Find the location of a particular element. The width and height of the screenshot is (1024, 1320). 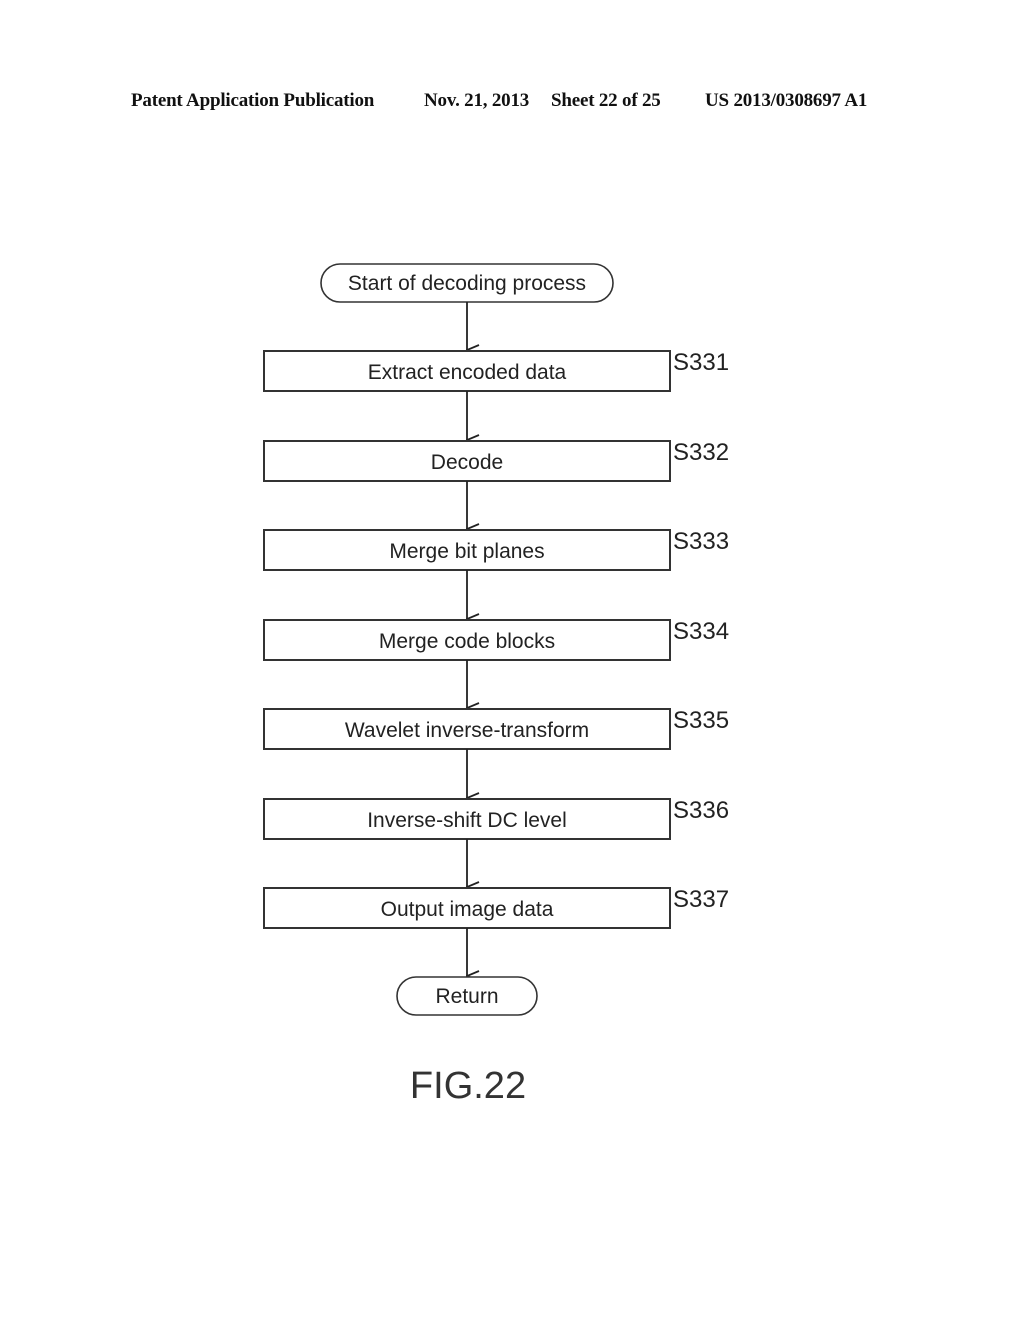

process-box-label: Inverse-shift DC level is located at coordinates (467, 820).